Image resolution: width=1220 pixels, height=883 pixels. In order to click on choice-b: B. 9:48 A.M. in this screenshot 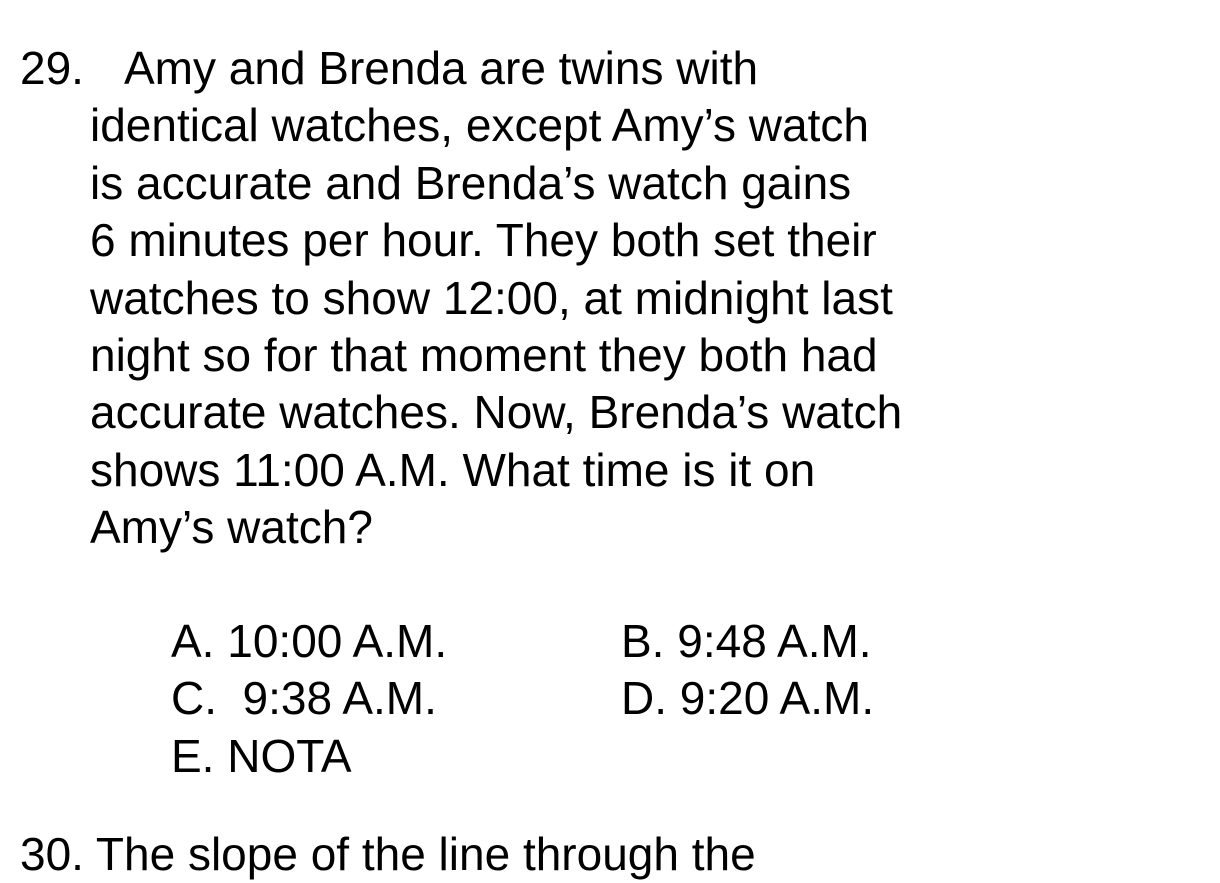, I will do `click(746, 641)`.